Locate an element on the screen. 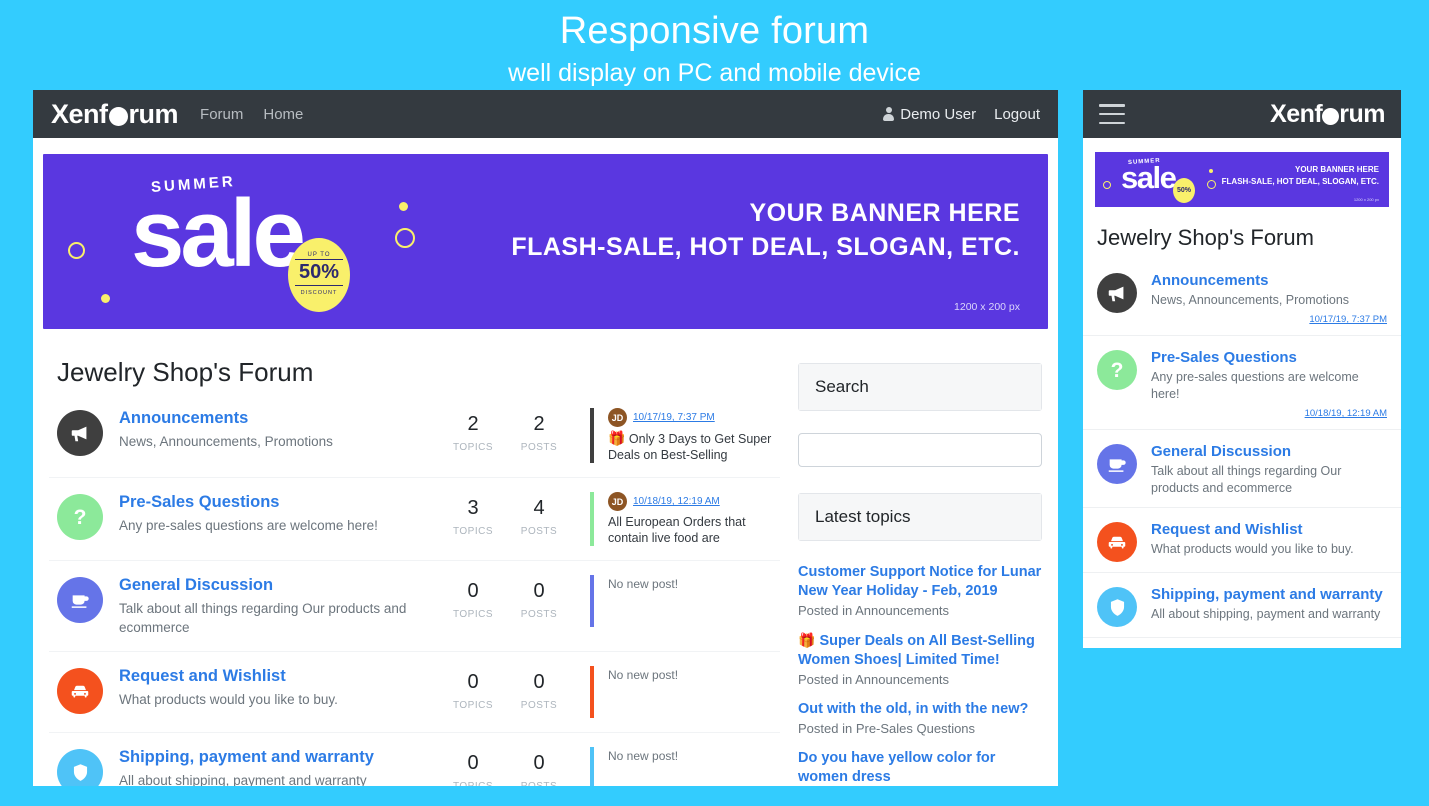 The height and width of the screenshot is (806, 1429). topics-count: 3 is located at coordinates (473, 508).